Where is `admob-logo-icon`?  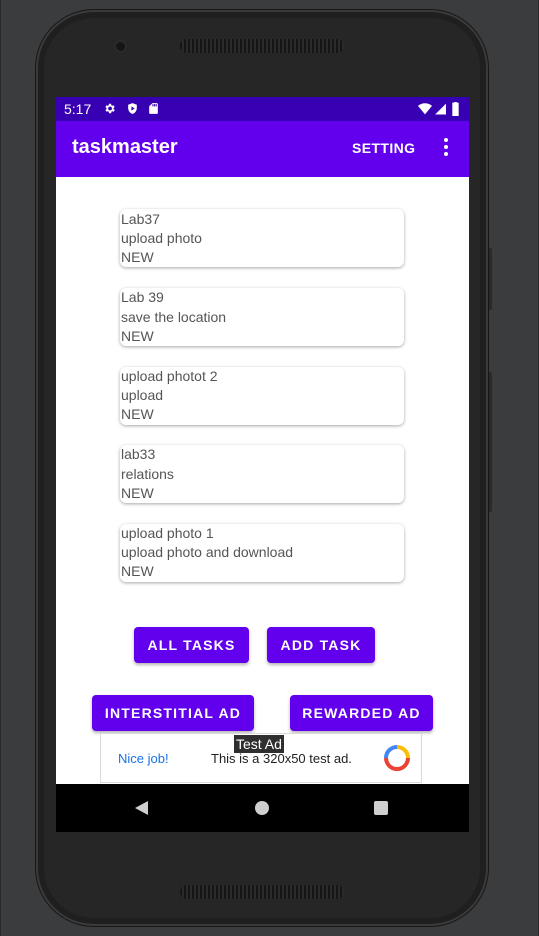
admob-logo-icon is located at coordinates (397, 758).